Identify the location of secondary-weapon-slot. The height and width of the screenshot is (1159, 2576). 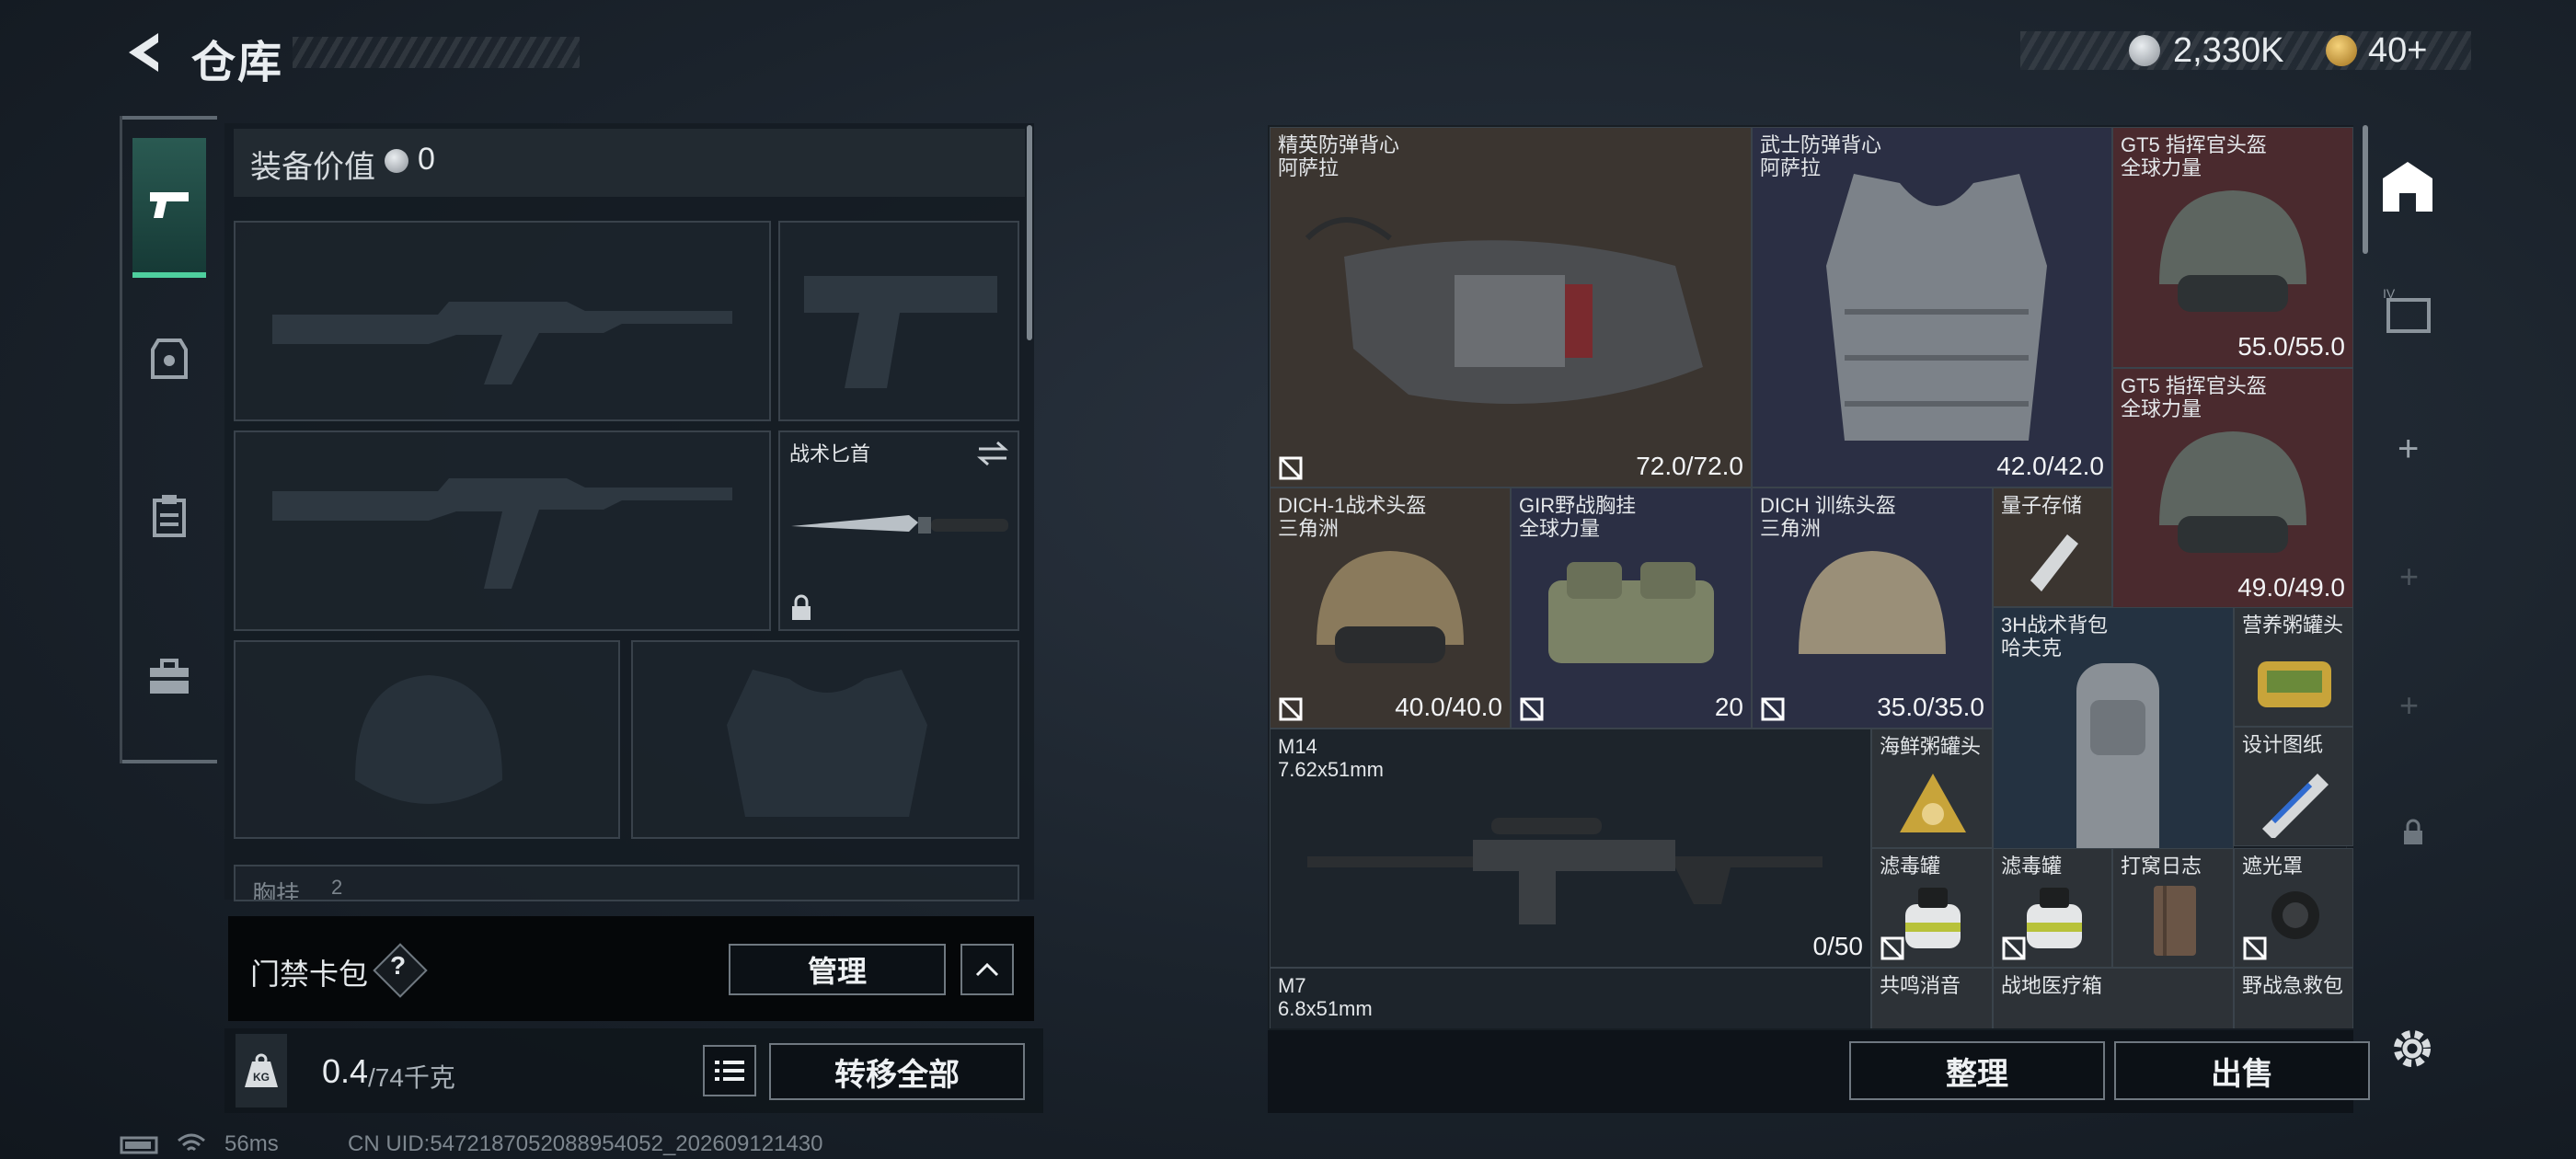
(898, 321).